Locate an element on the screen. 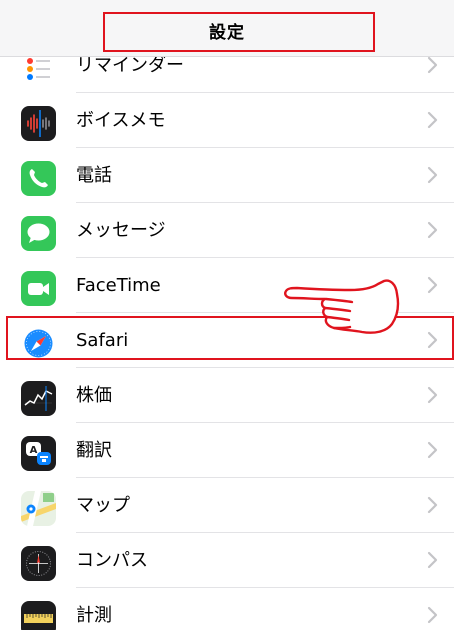  settings-item-label: マップ is located at coordinates (103, 505).